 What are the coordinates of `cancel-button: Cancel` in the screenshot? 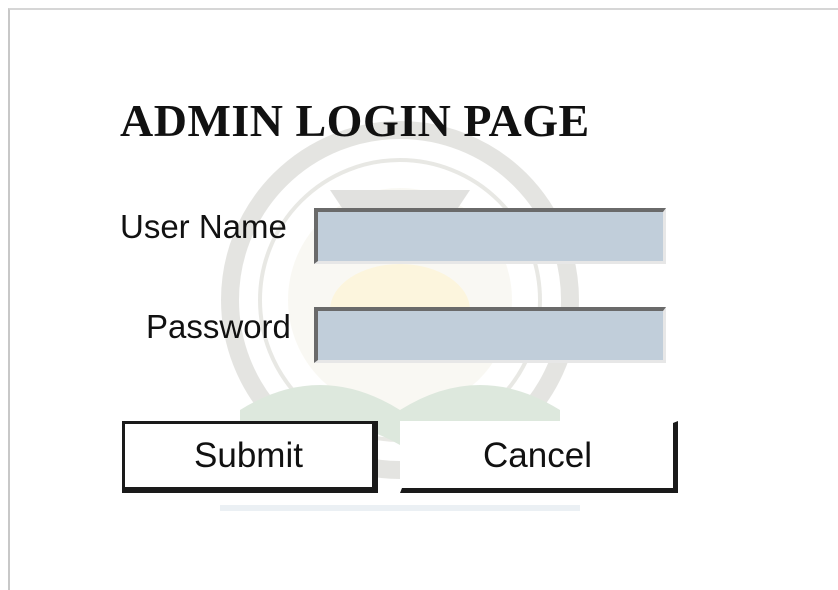 It's located at (539, 457).